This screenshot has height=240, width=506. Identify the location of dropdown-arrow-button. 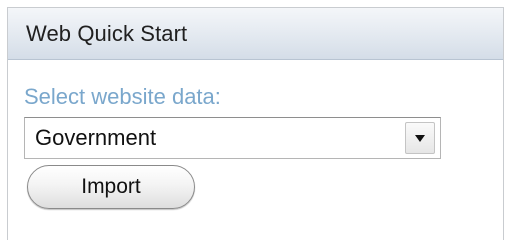
(420, 138).